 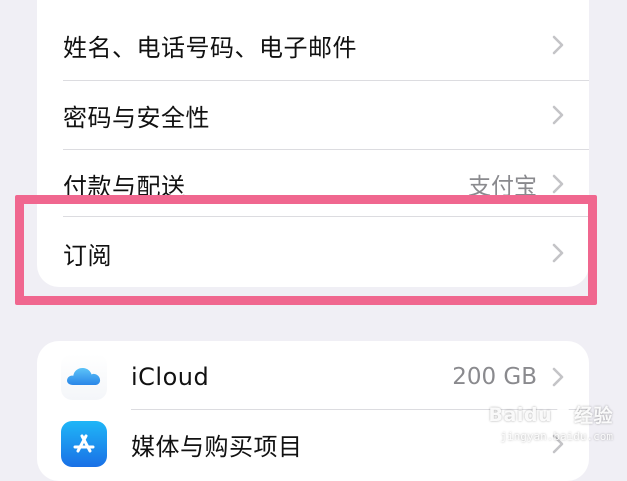 What do you see at coordinates (556, 436) in the screenshot?
I see `watermark-url: jingyan.baidu.com` at bounding box center [556, 436].